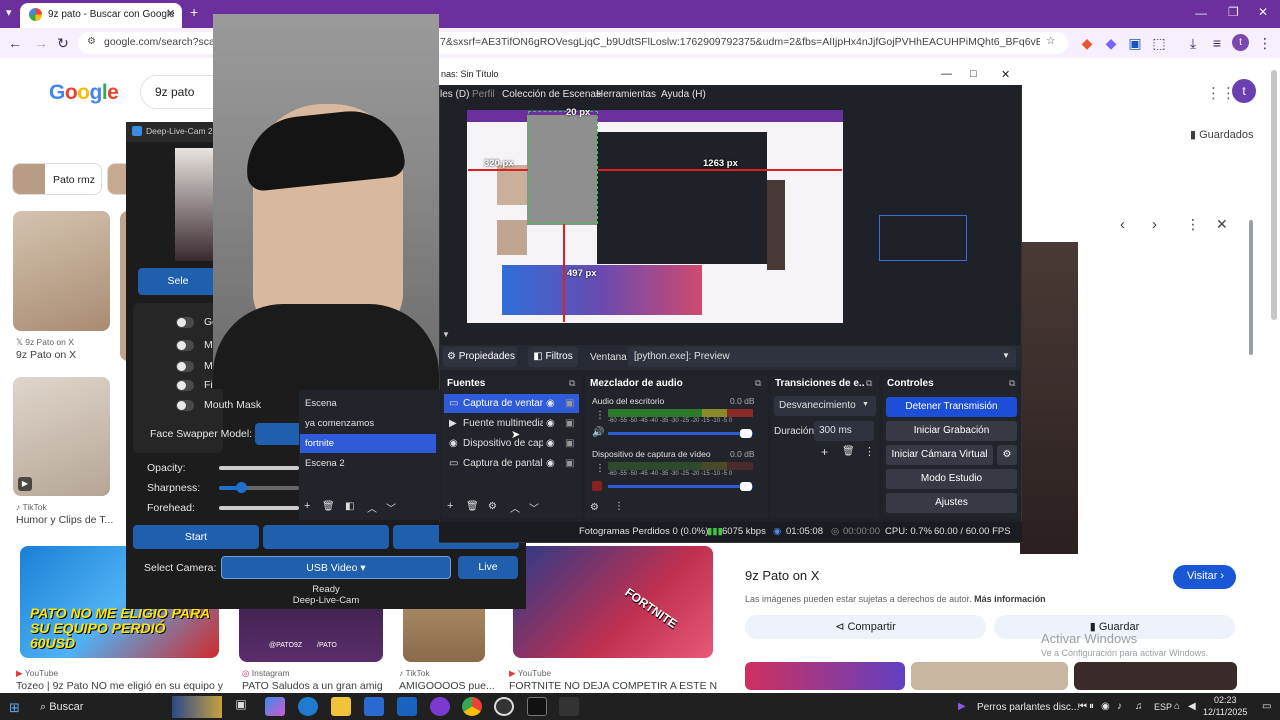 This screenshot has width=1280, height=720. Describe the element at coordinates (307, 506) in the screenshot. I see `add-scene-icon: +` at that location.